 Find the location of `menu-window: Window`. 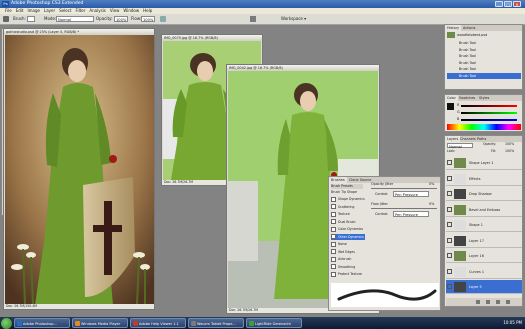

menu-window: Window is located at coordinates (131, 10).